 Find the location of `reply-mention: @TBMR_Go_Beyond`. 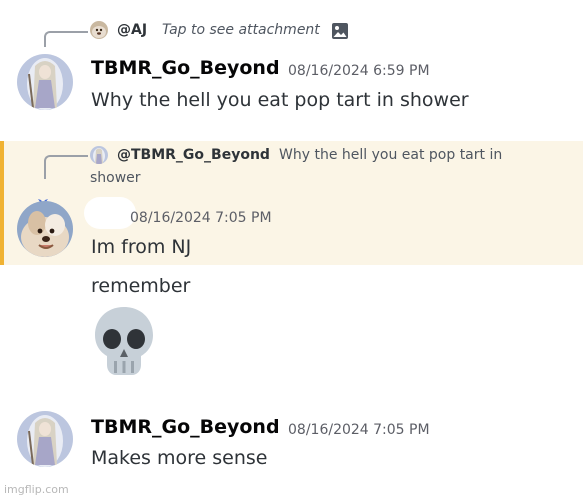

reply-mention: @TBMR_Go_Beyond is located at coordinates (193, 155).